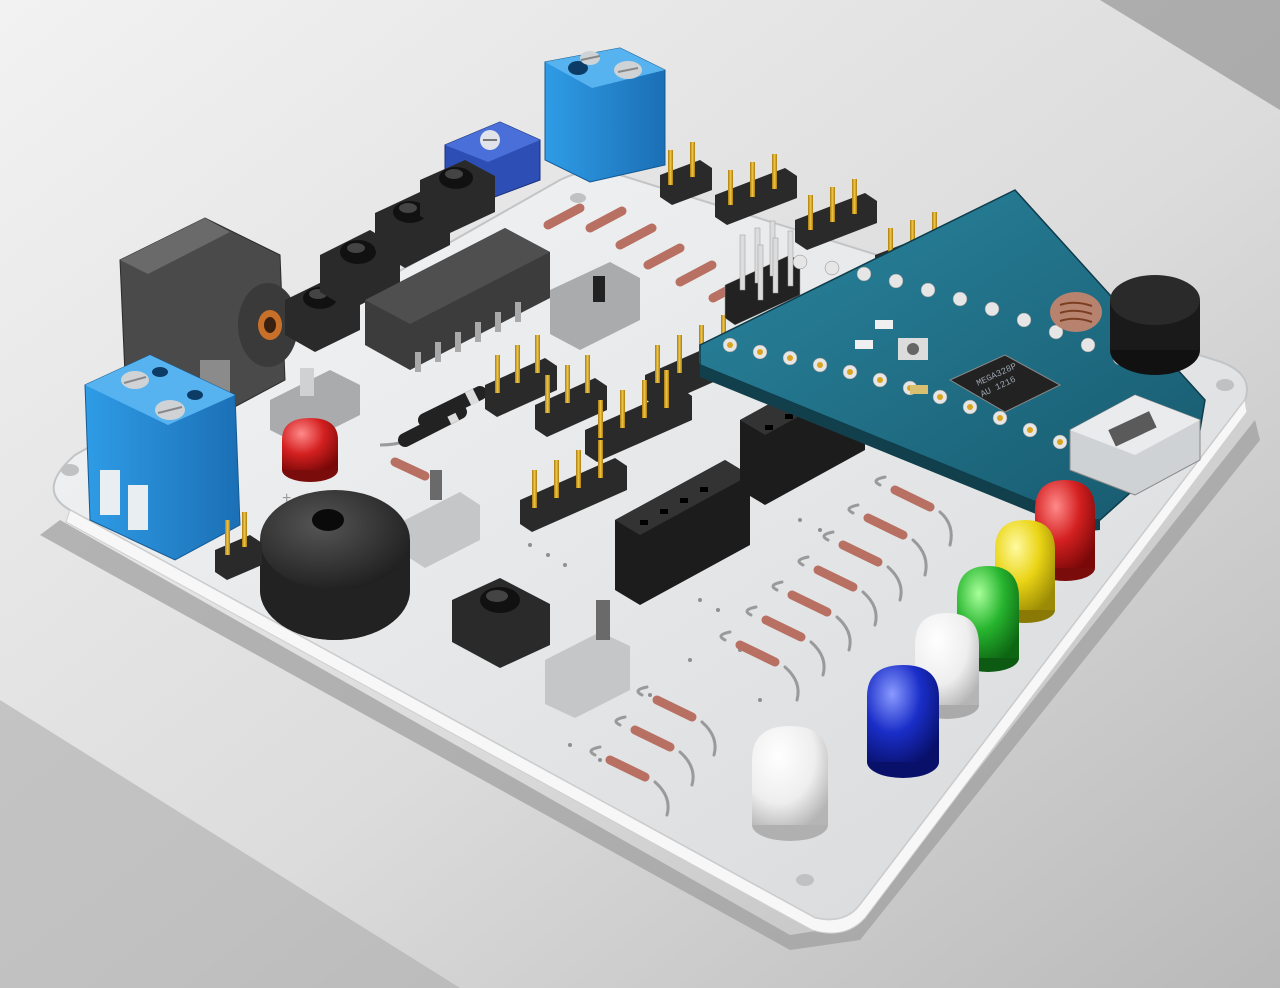  What do you see at coordinates (310, 450) in the screenshot?
I see `led-red-left` at bounding box center [310, 450].